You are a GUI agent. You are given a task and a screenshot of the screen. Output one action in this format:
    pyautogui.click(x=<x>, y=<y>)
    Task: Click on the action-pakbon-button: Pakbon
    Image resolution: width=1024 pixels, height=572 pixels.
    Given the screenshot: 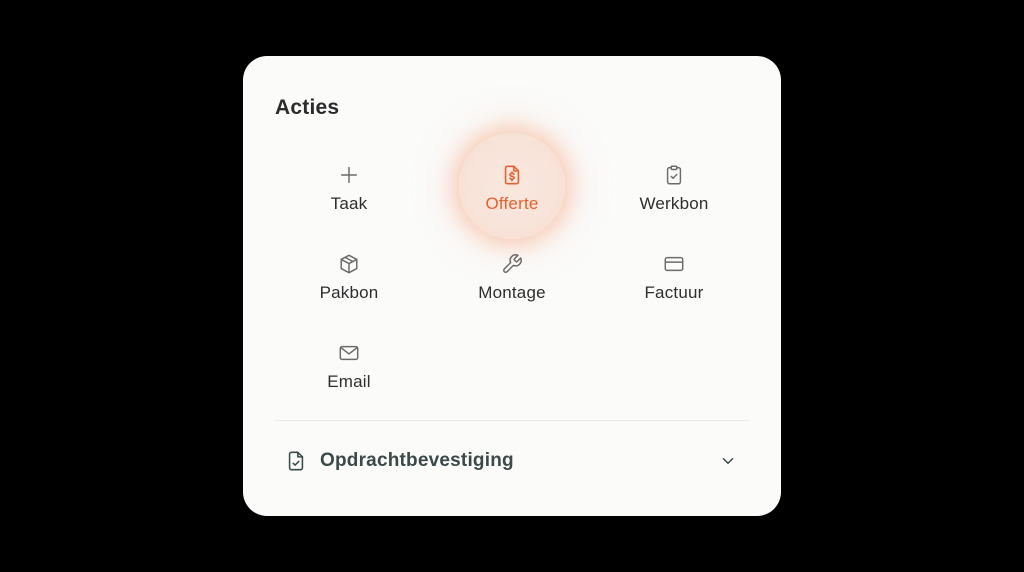 What is the action you would take?
    pyautogui.click(x=349, y=287)
    